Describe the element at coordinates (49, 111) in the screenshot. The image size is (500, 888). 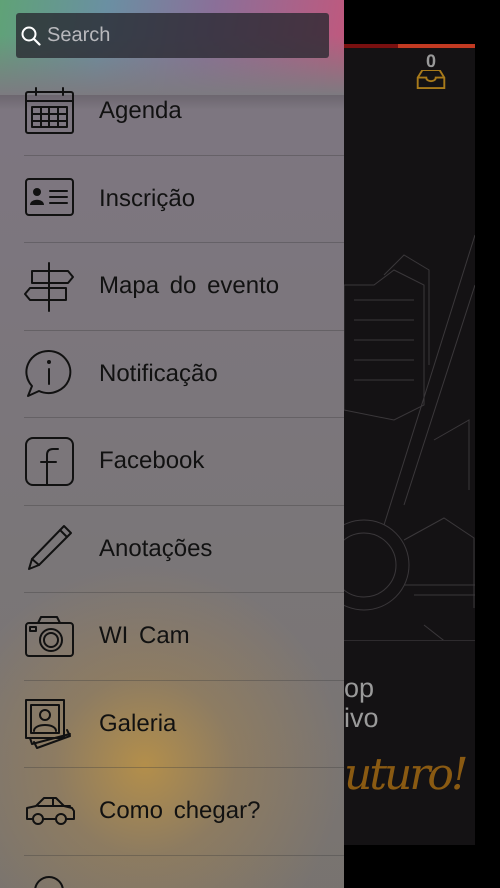
I see `calendar-icon` at that location.